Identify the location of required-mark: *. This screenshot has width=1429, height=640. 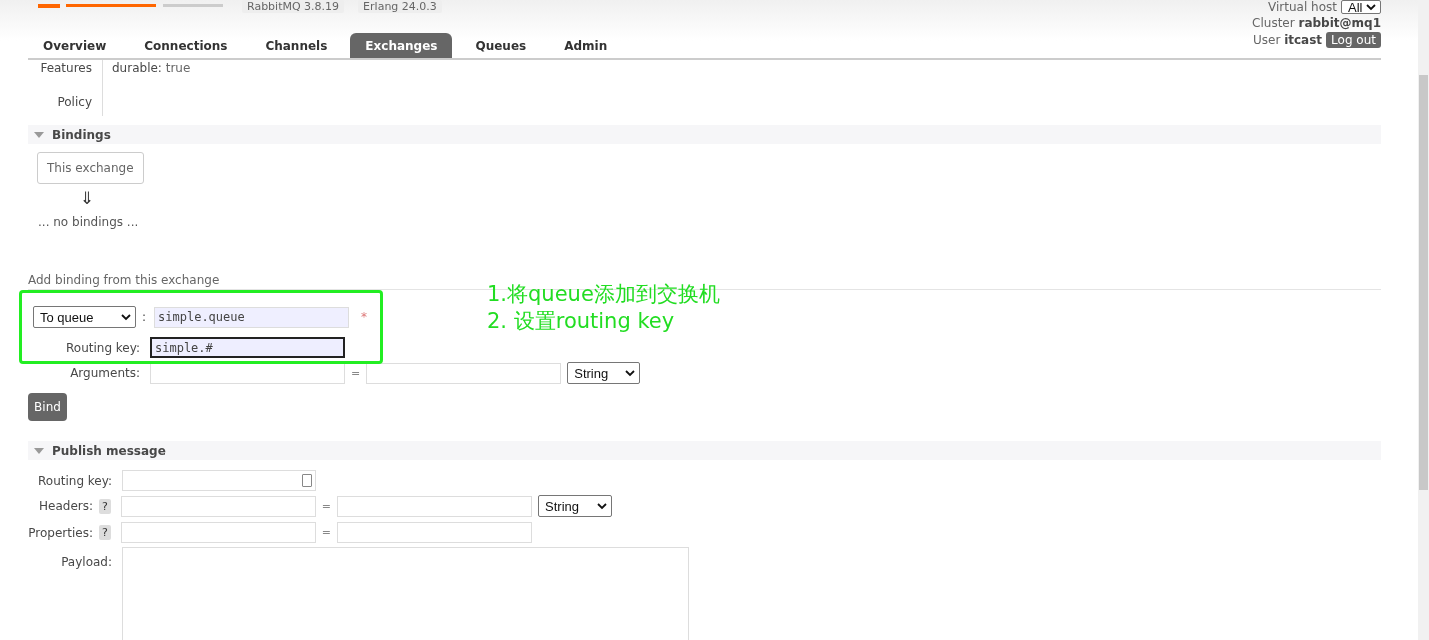
(364, 317).